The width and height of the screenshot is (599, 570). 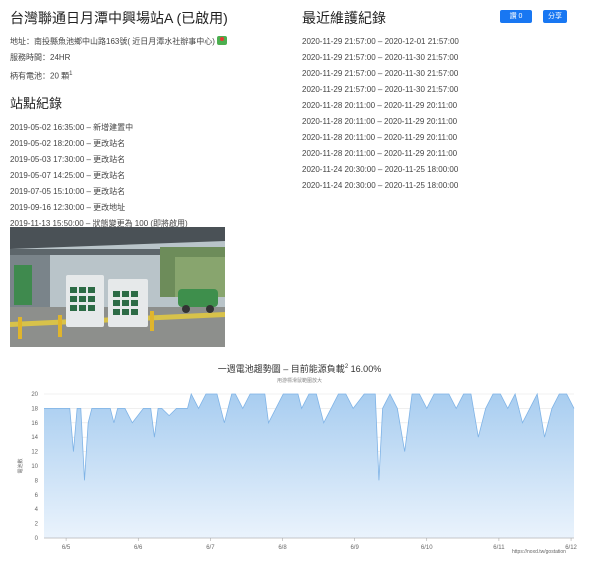 I want to click on history-entry: 2019-07-05 15:10:00 – 更改站名, so click(x=68, y=191).